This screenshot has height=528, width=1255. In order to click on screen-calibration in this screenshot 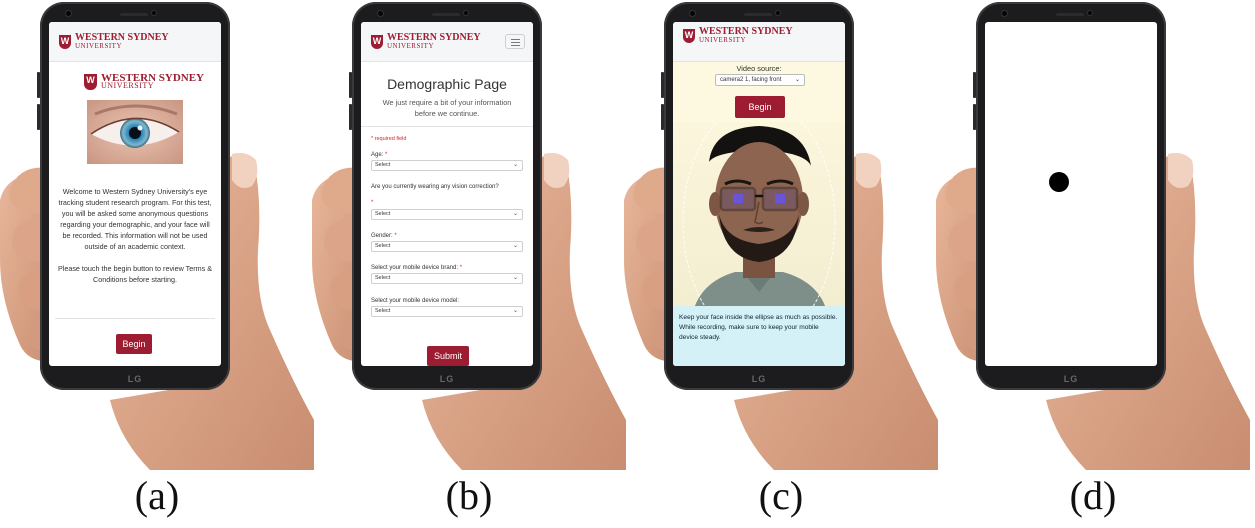, I will do `click(1071, 194)`.